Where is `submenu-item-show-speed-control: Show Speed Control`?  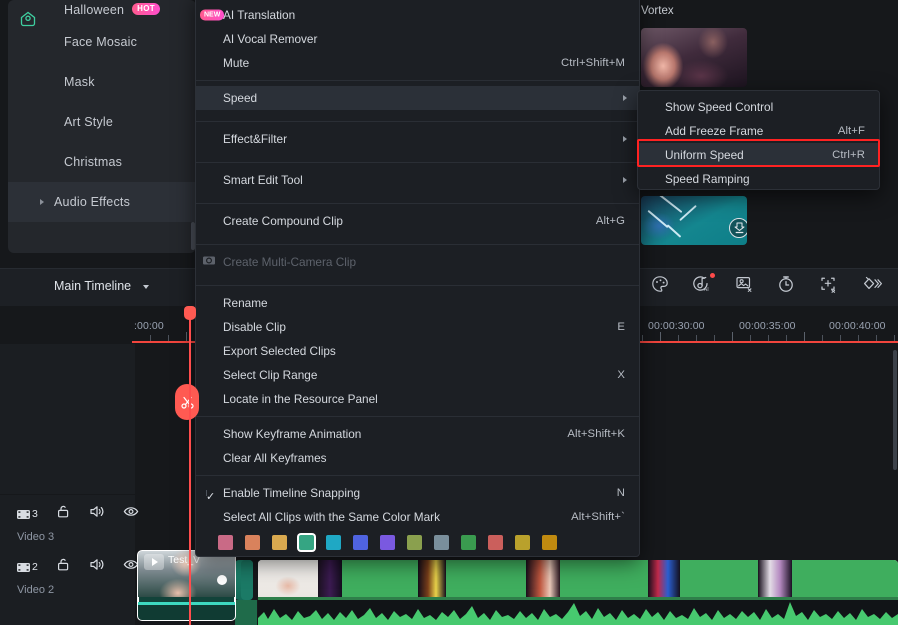 submenu-item-show-speed-control: Show Speed Control is located at coordinates (758, 107).